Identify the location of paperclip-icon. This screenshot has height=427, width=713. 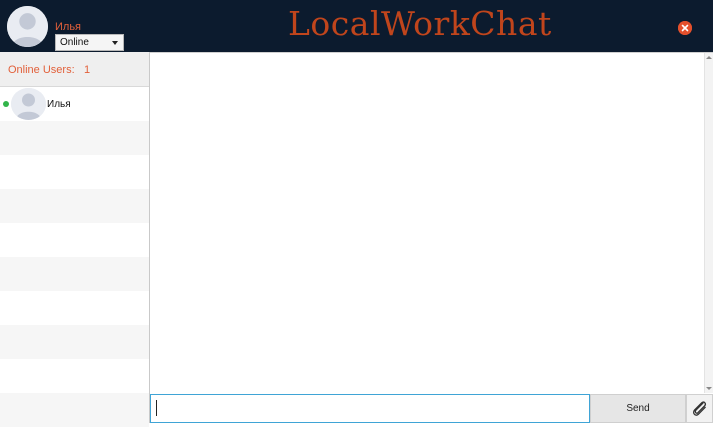
(699, 408).